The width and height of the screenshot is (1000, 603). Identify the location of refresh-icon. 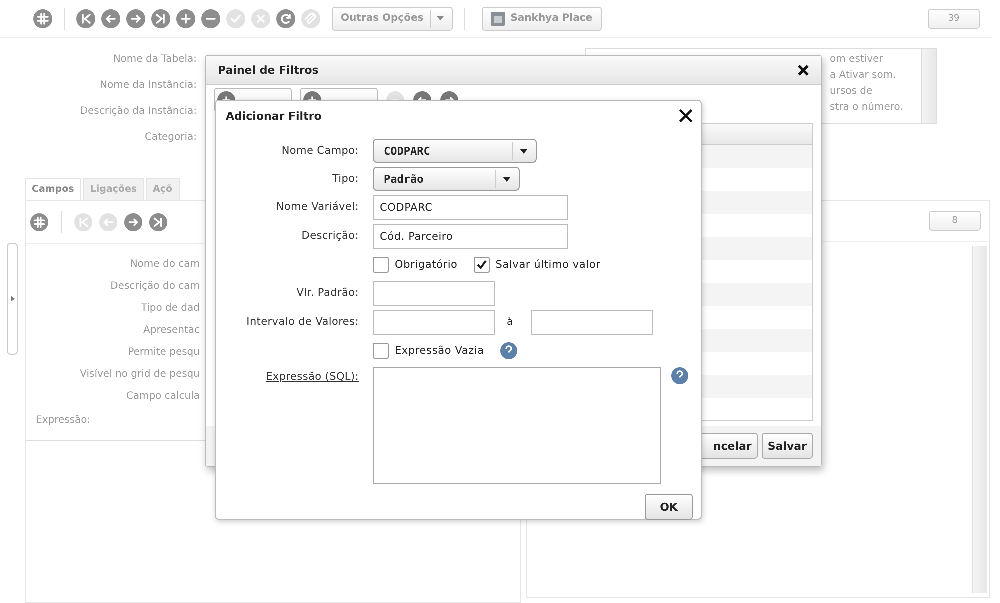
(286, 18).